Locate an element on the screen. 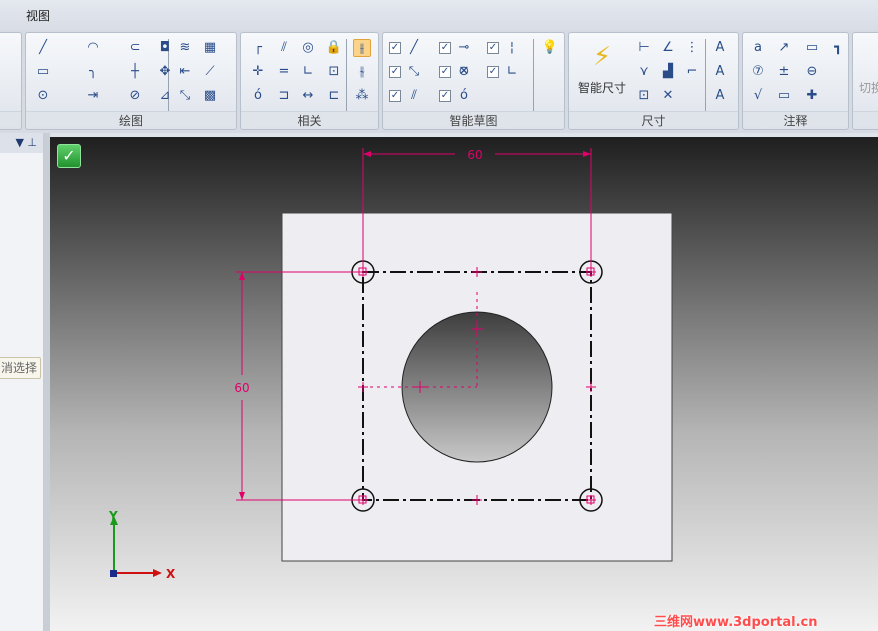  weld-icon: ✚ is located at coordinates (812, 96).